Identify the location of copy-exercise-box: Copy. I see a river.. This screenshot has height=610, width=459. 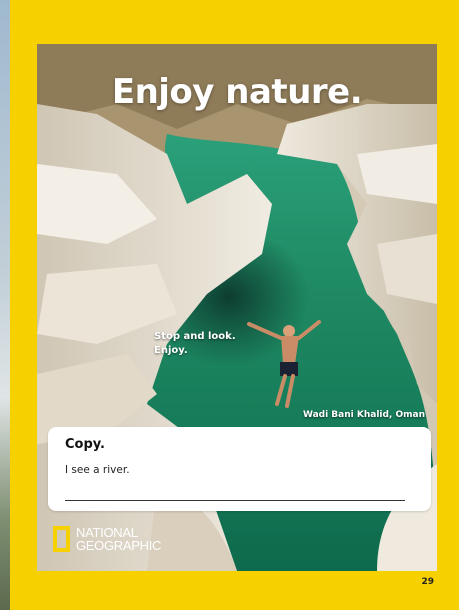
(239, 469).